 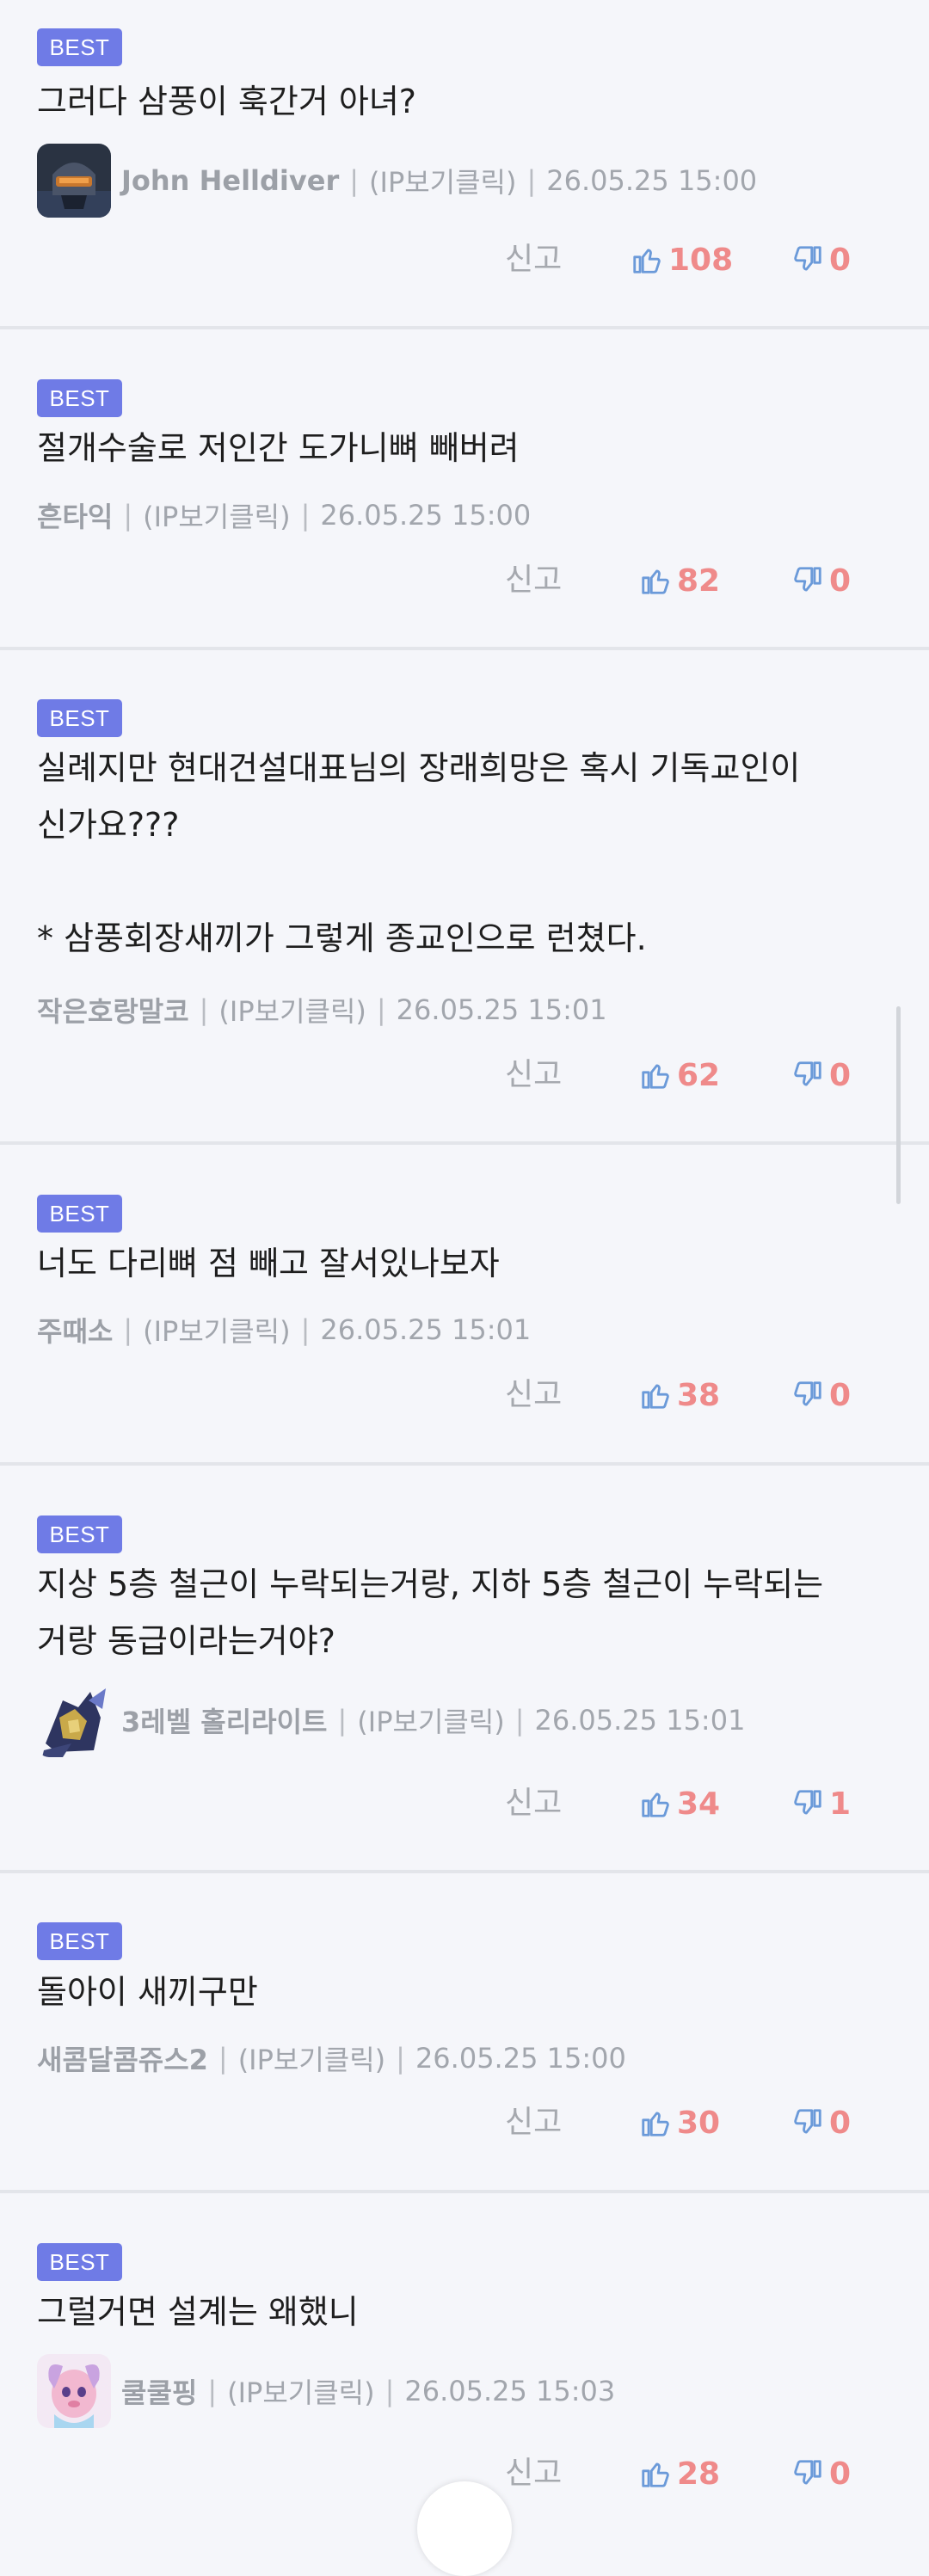 I want to click on comment-actions: 신고 82 0, so click(x=464, y=580).